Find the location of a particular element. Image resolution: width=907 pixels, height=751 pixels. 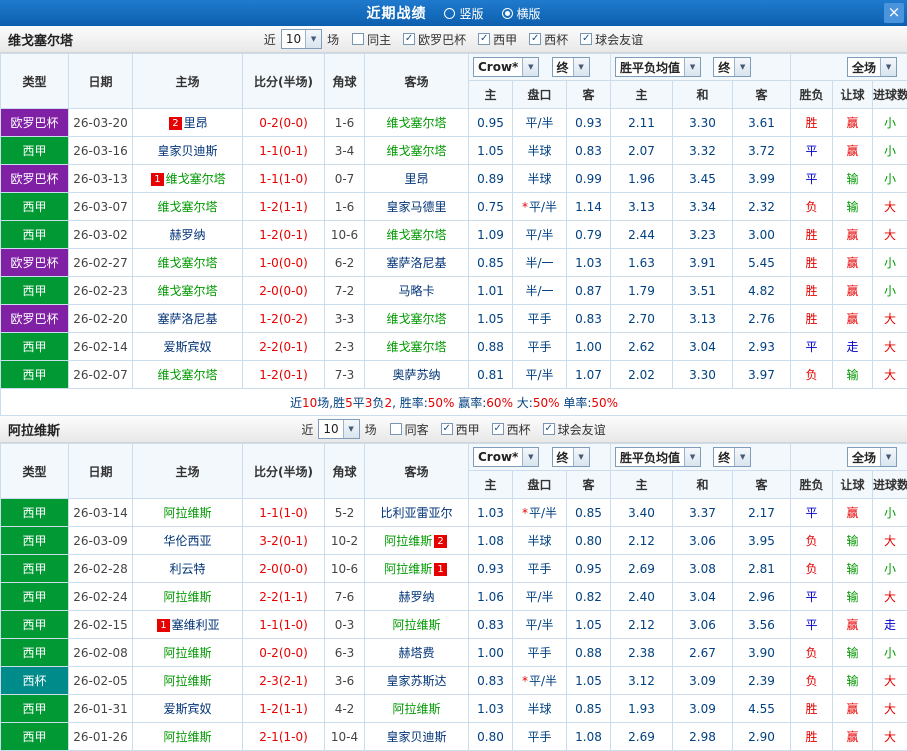

team-link: 利云特 is located at coordinates (187, 569).